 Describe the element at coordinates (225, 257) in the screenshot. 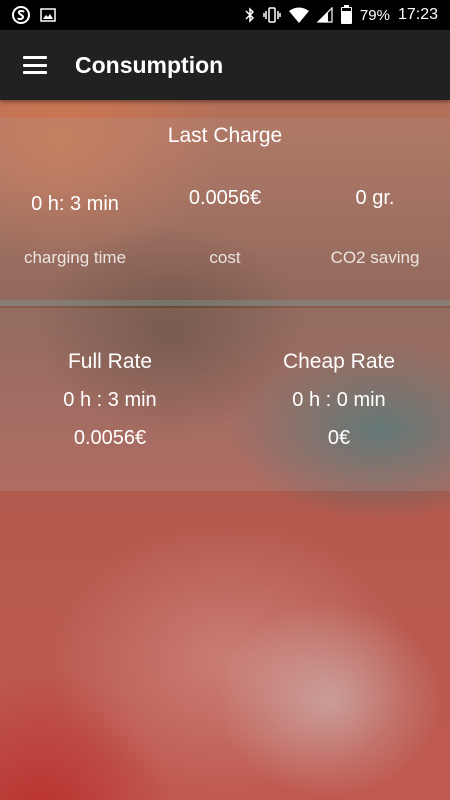

I see `cost-label: cost` at that location.